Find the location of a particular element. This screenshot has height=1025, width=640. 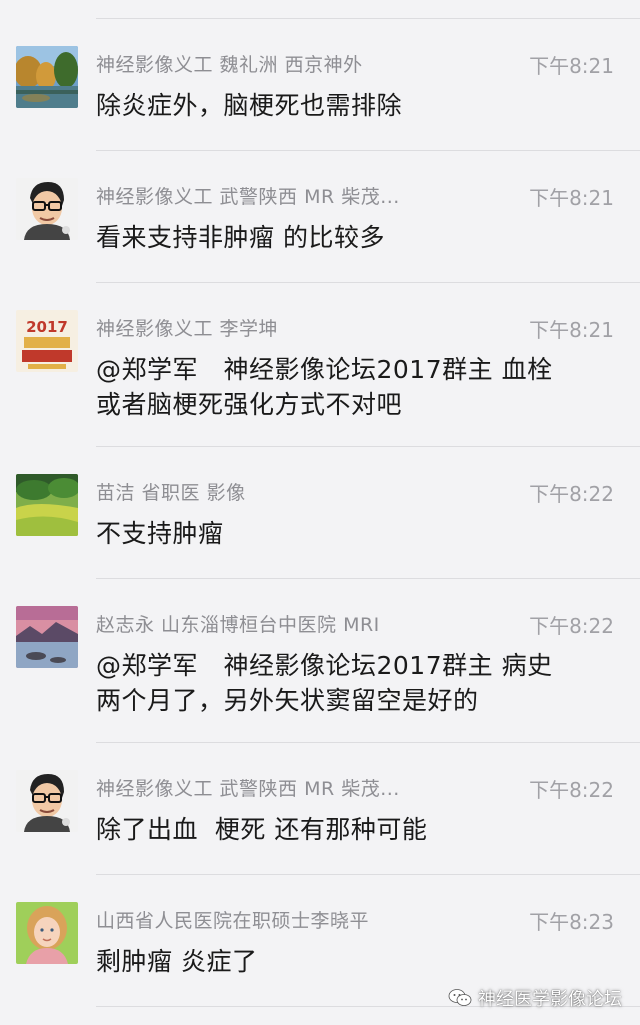

message-text: 剩肿瘤 炎症了 is located at coordinates (356, 961).